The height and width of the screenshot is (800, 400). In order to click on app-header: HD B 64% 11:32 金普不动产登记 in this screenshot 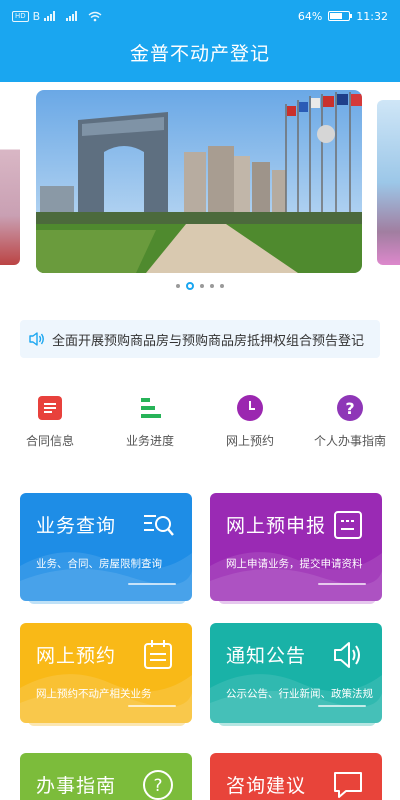, I will do `click(200, 41)`.